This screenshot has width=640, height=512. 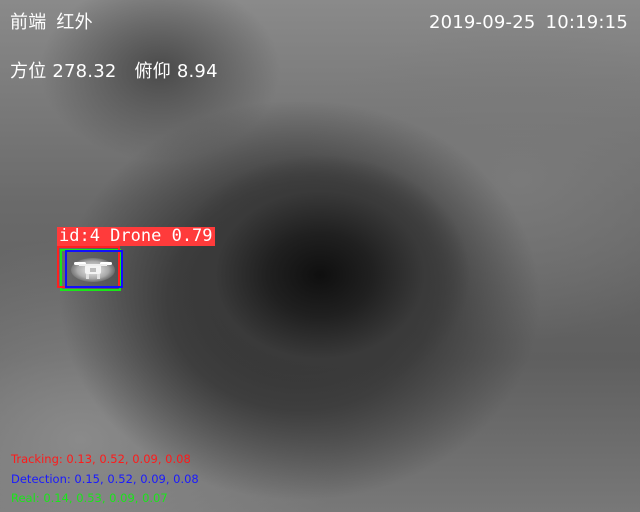 I want to click on tracking-legend: Tracking: 0.13, 0.52, 0.09, 0.08, so click(x=101, y=459).